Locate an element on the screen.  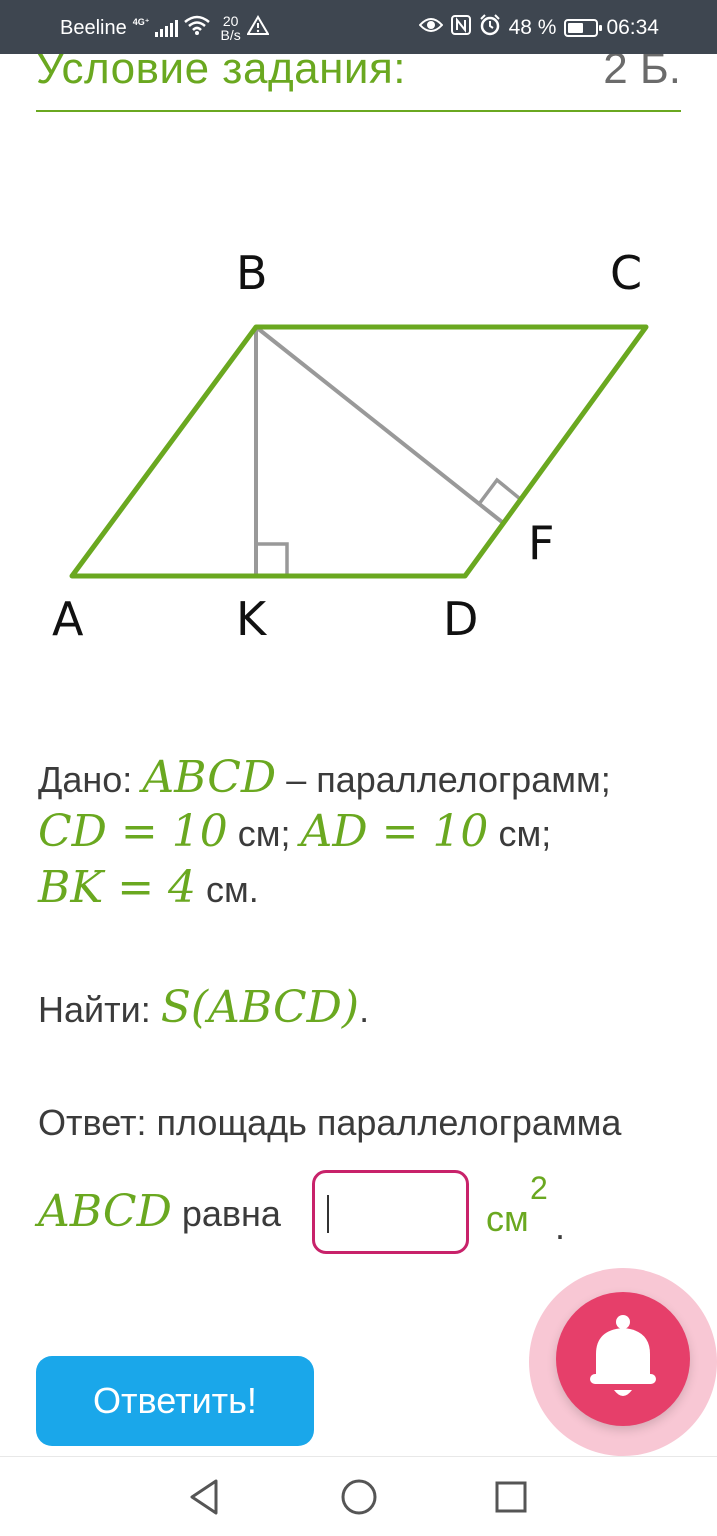
given-line-1: Дано: ABCD – параллелограмм; is located at coordinates (324, 777).